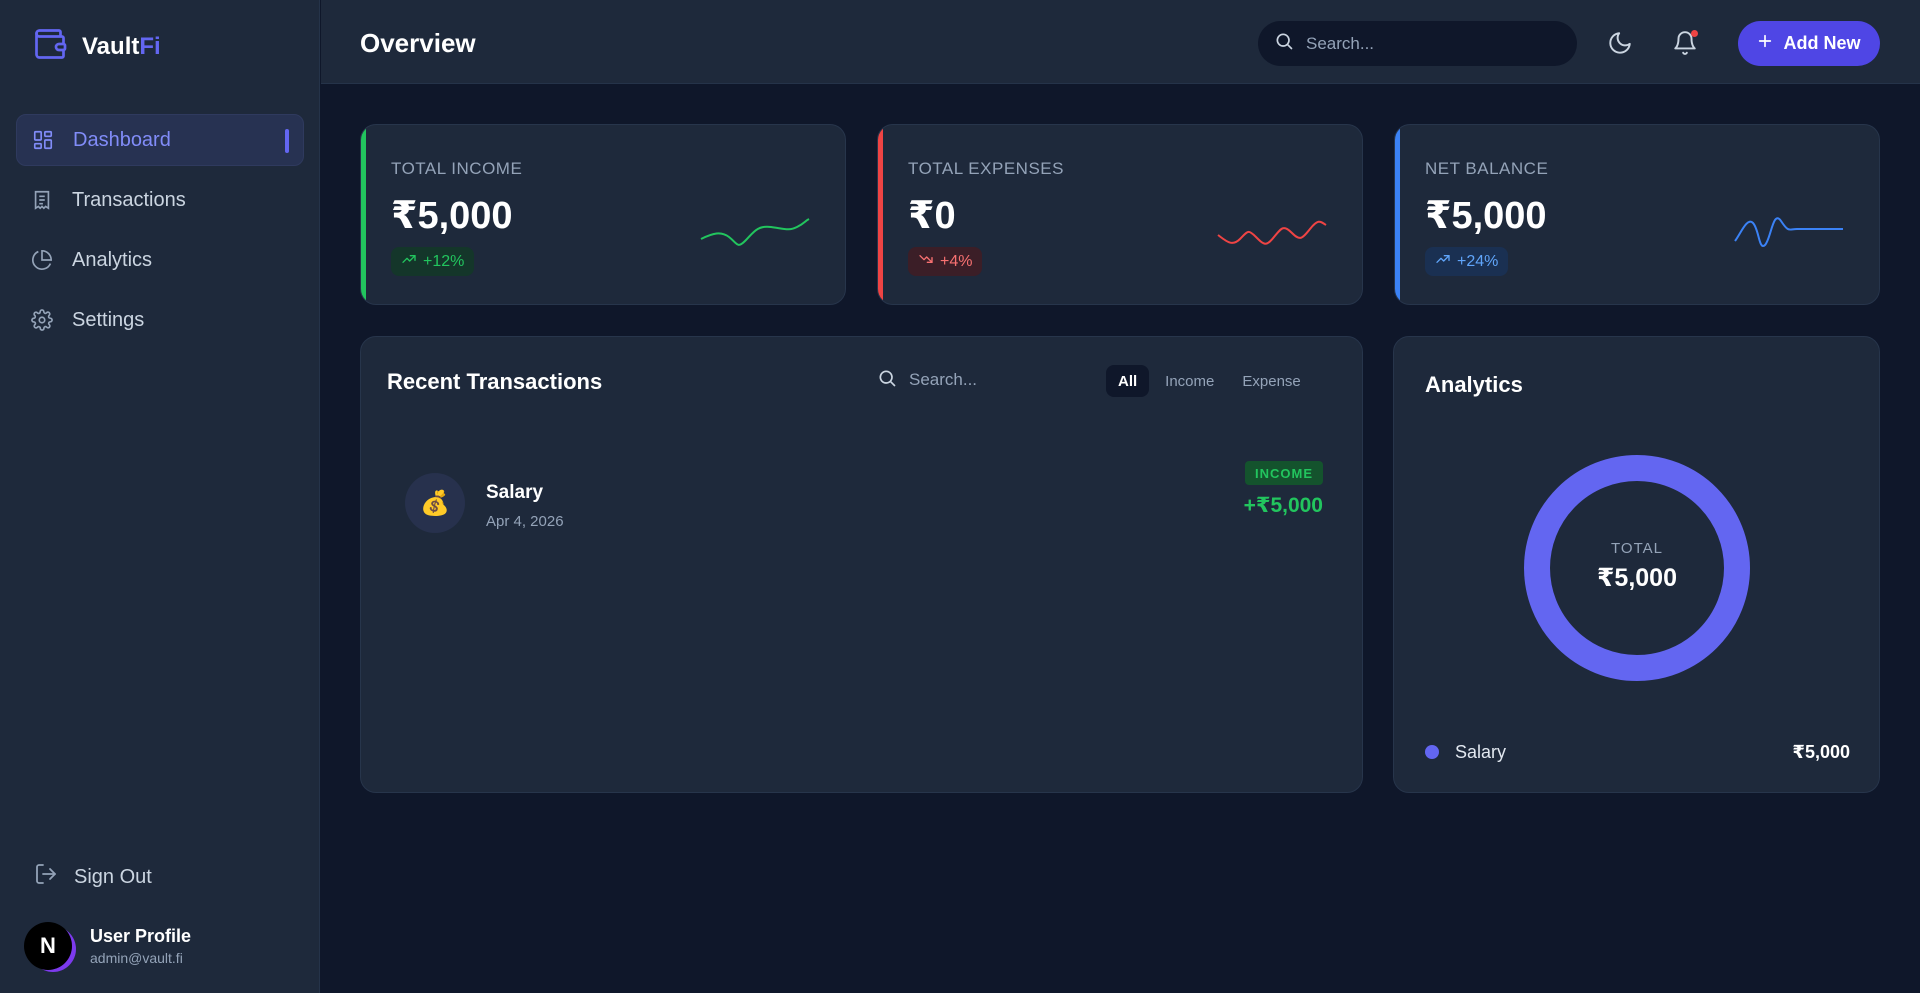 The image size is (1920, 993). I want to click on stat-change: +12%, so click(444, 261).